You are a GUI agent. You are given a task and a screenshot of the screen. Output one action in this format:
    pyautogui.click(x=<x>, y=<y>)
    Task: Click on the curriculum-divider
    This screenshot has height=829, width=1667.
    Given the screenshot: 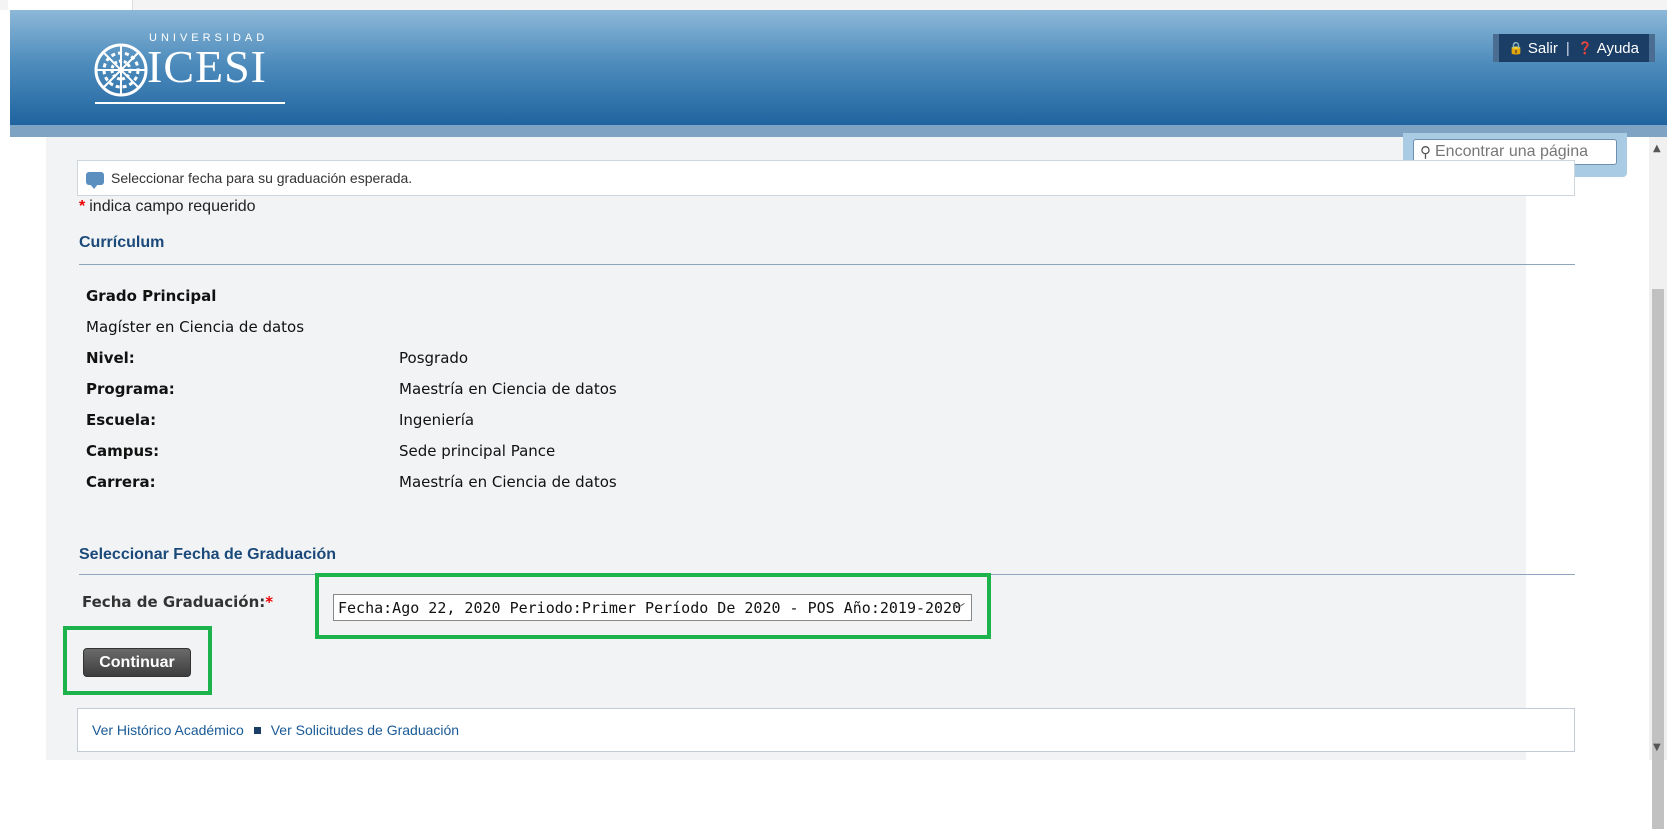 What is the action you would take?
    pyautogui.click(x=827, y=264)
    